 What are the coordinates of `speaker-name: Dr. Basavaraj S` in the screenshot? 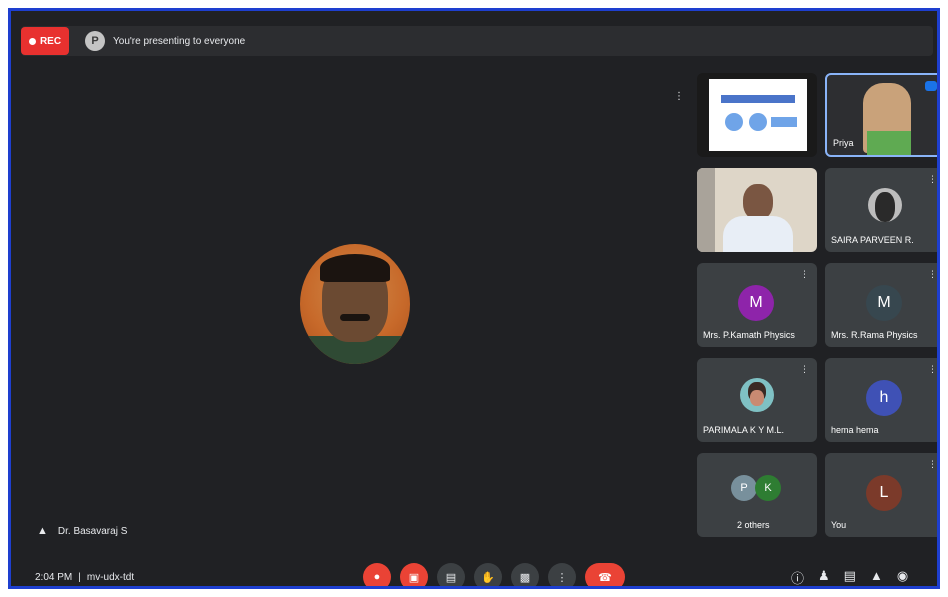 It's located at (92, 531).